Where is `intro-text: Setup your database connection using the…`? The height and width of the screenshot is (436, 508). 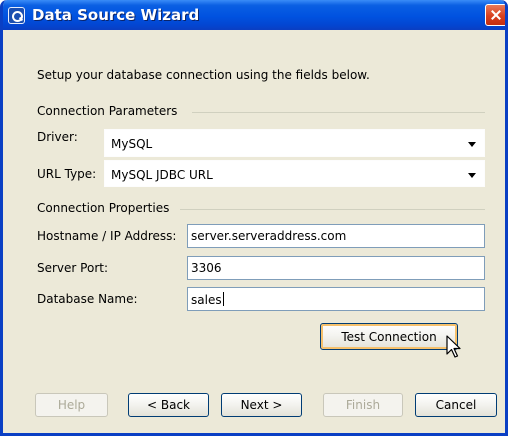
intro-text: Setup your database connection using the… is located at coordinates (203, 75).